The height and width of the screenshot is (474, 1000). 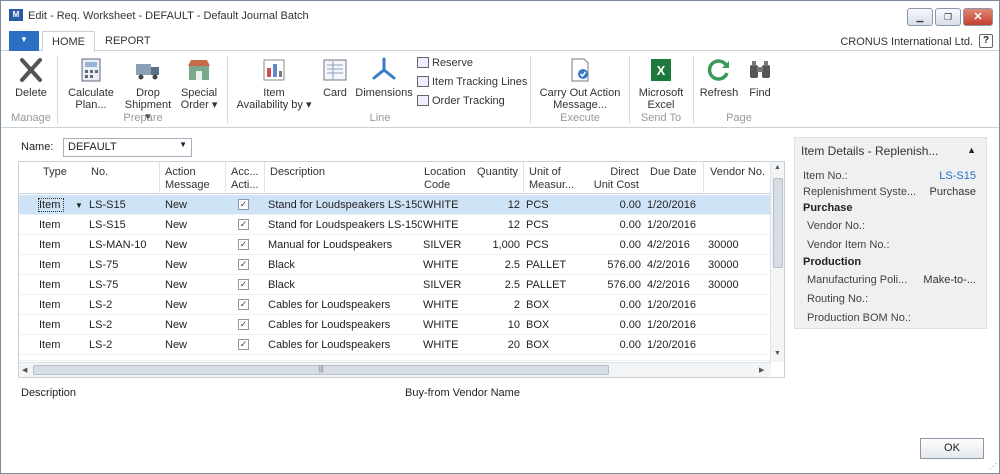 What do you see at coordinates (31, 77) in the screenshot?
I see `delete-button: Delete` at bounding box center [31, 77].